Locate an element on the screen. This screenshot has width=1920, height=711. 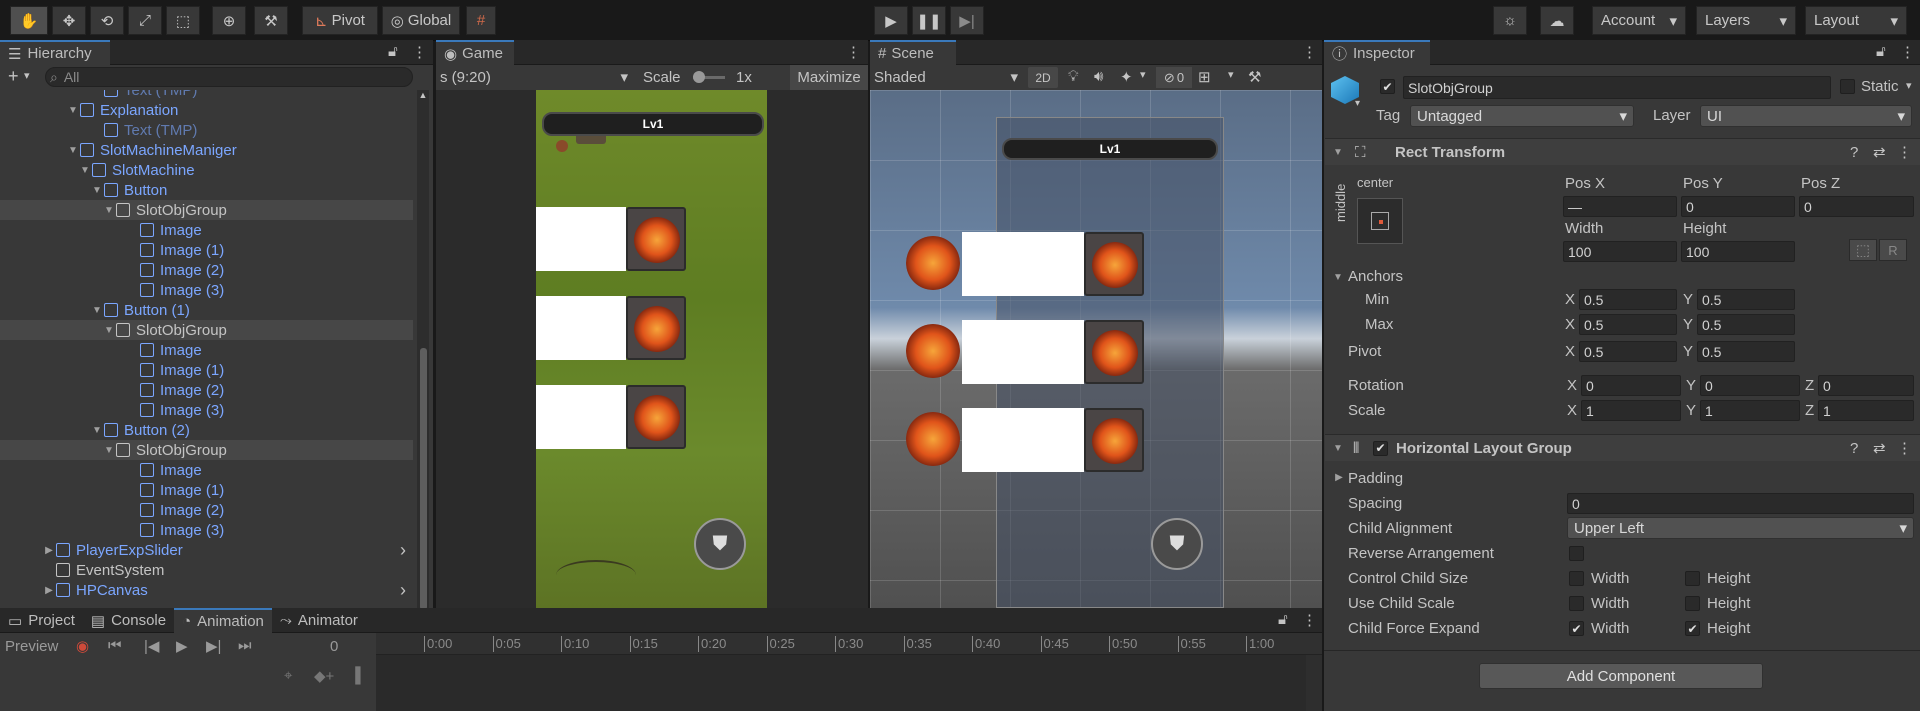
tab-animation: ◔ Animation is located at coordinates (223, 620).